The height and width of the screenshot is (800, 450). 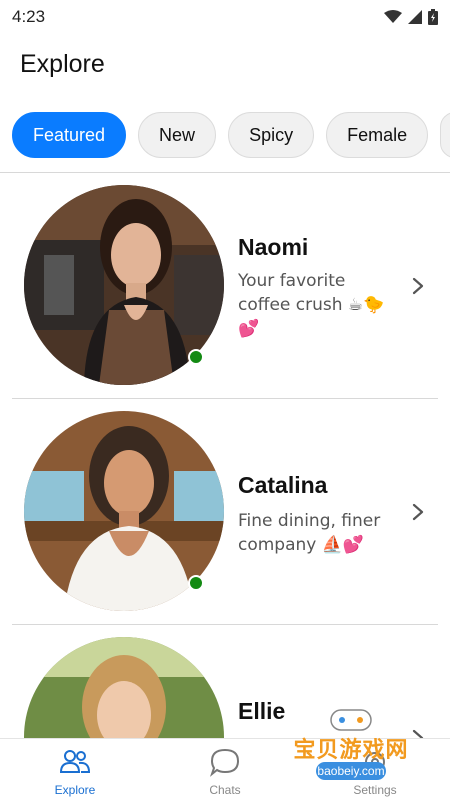 What do you see at coordinates (62, 64) in the screenshot?
I see `page-title: Explore` at bounding box center [62, 64].